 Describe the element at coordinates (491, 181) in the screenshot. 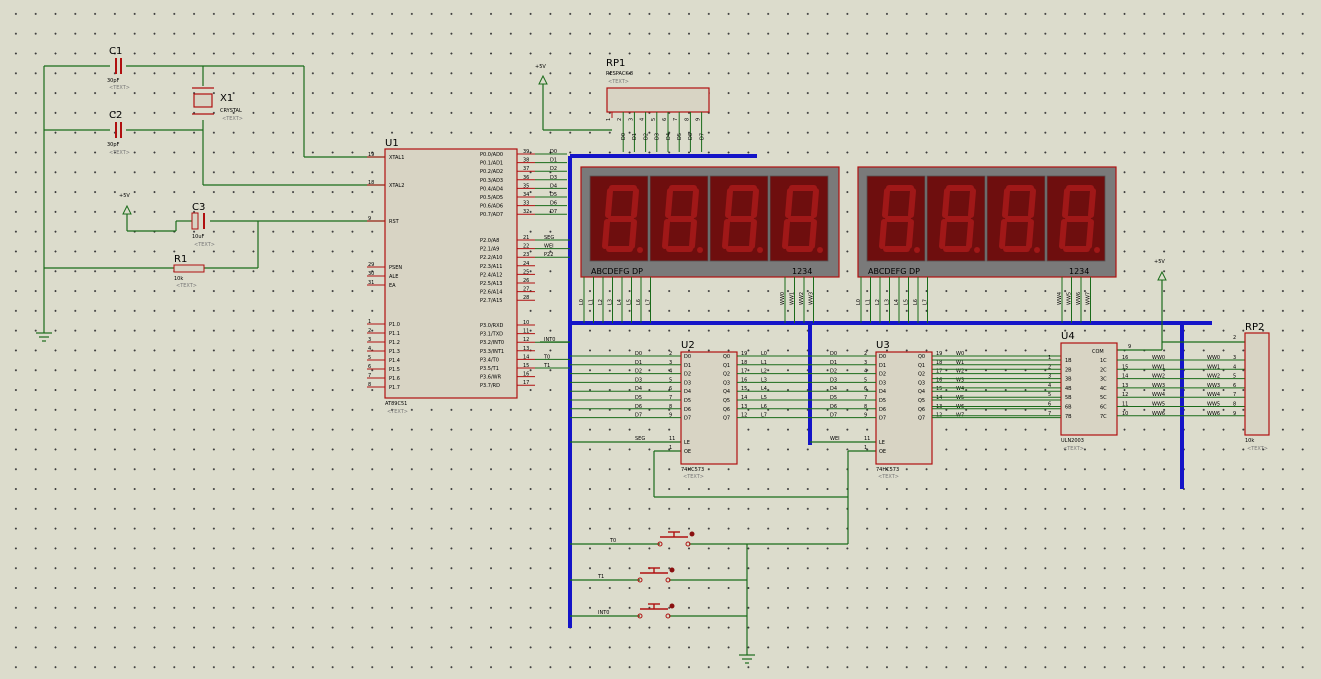

I see `u1-pin-name: P0.3/AD3` at that location.